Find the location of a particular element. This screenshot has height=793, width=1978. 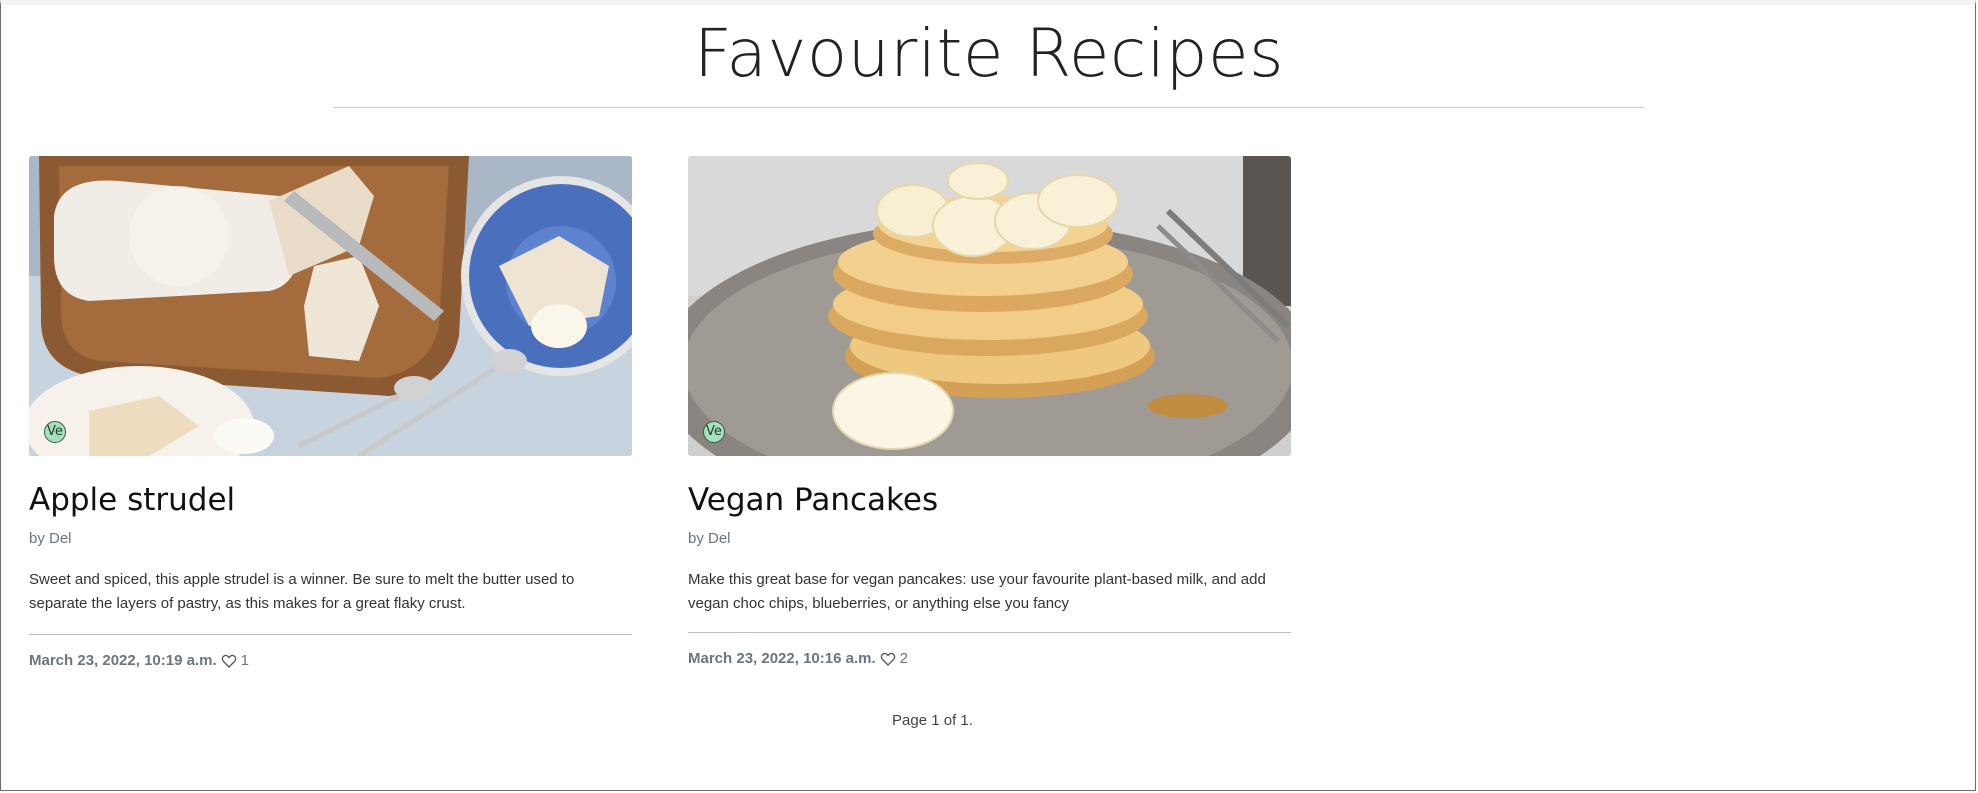

recipe-image-vegan-pancakes: Ve is located at coordinates (989, 306).